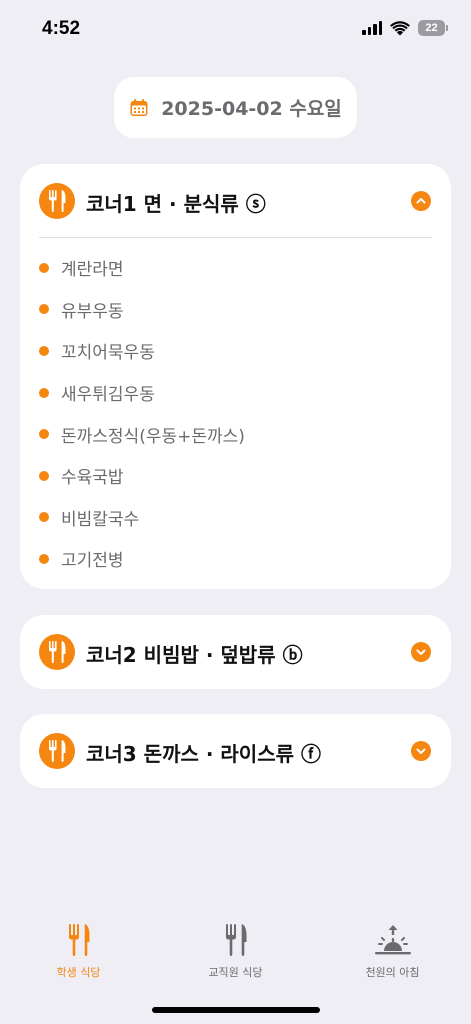 This screenshot has height=1024, width=471. What do you see at coordinates (153, 436) in the screenshot?
I see `menu-item-text: 돈까스정식(우동+돈까스)` at bounding box center [153, 436].